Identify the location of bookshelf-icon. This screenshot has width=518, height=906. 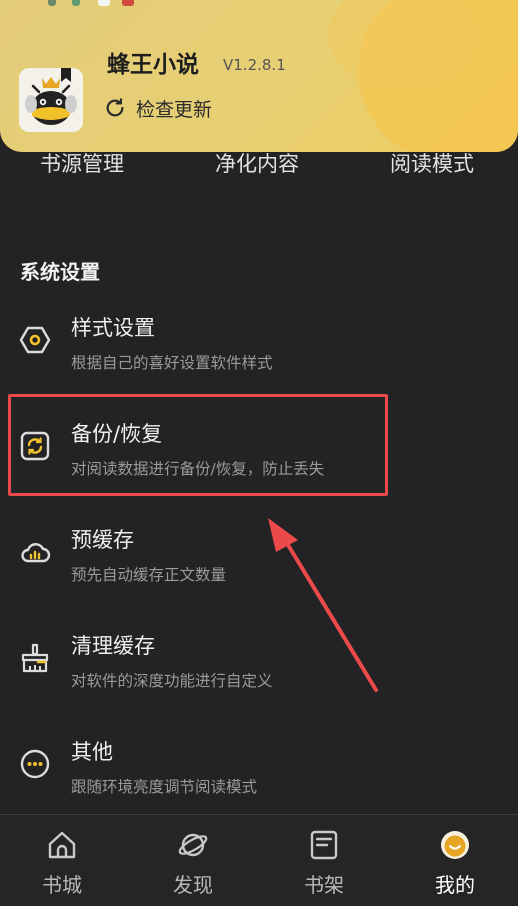
(324, 845).